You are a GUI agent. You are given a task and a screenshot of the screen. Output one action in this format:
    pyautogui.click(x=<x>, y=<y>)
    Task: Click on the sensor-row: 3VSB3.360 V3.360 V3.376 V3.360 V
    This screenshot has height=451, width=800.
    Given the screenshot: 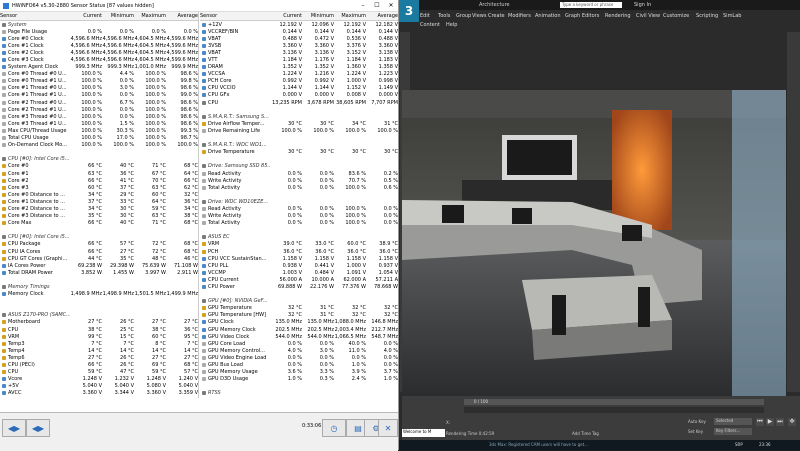 What is the action you would take?
    pyautogui.click(x=299, y=45)
    